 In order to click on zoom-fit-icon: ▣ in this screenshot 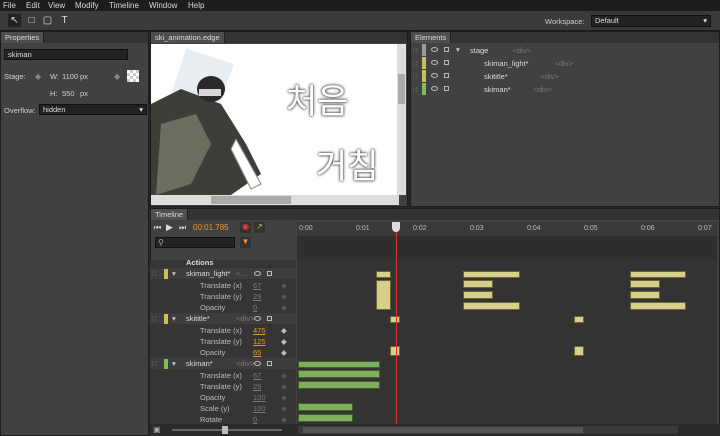, I will do `click(157, 429)`.